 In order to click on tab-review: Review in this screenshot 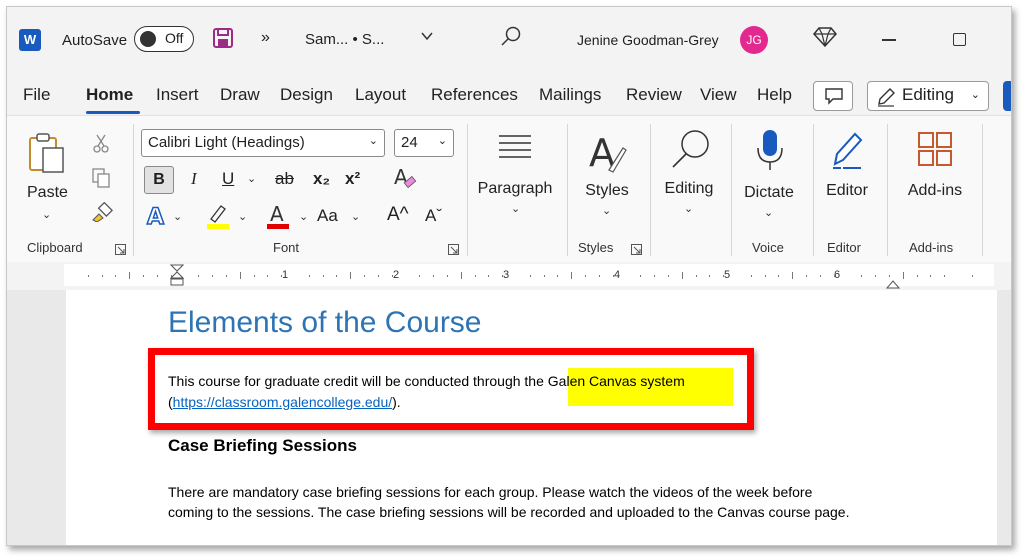, I will do `click(654, 95)`.